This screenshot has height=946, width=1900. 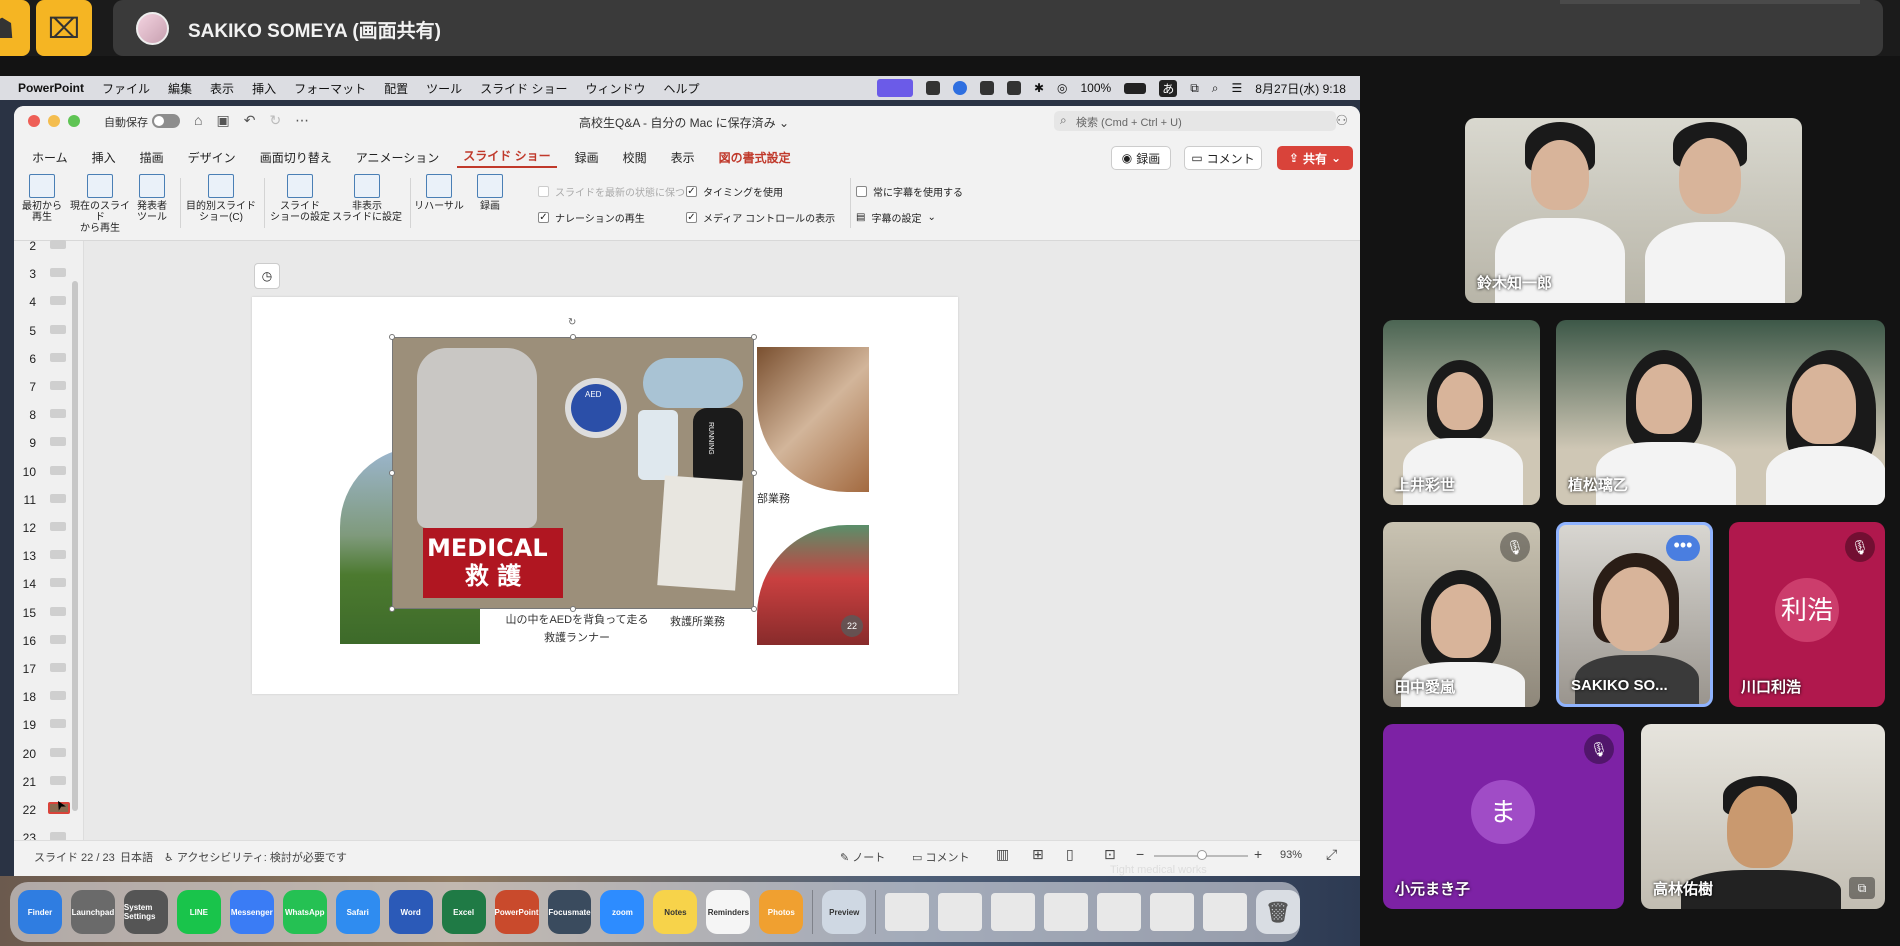 I want to click on use-timing-checkbox: ✓ タイミングを使用, so click(x=734, y=191).